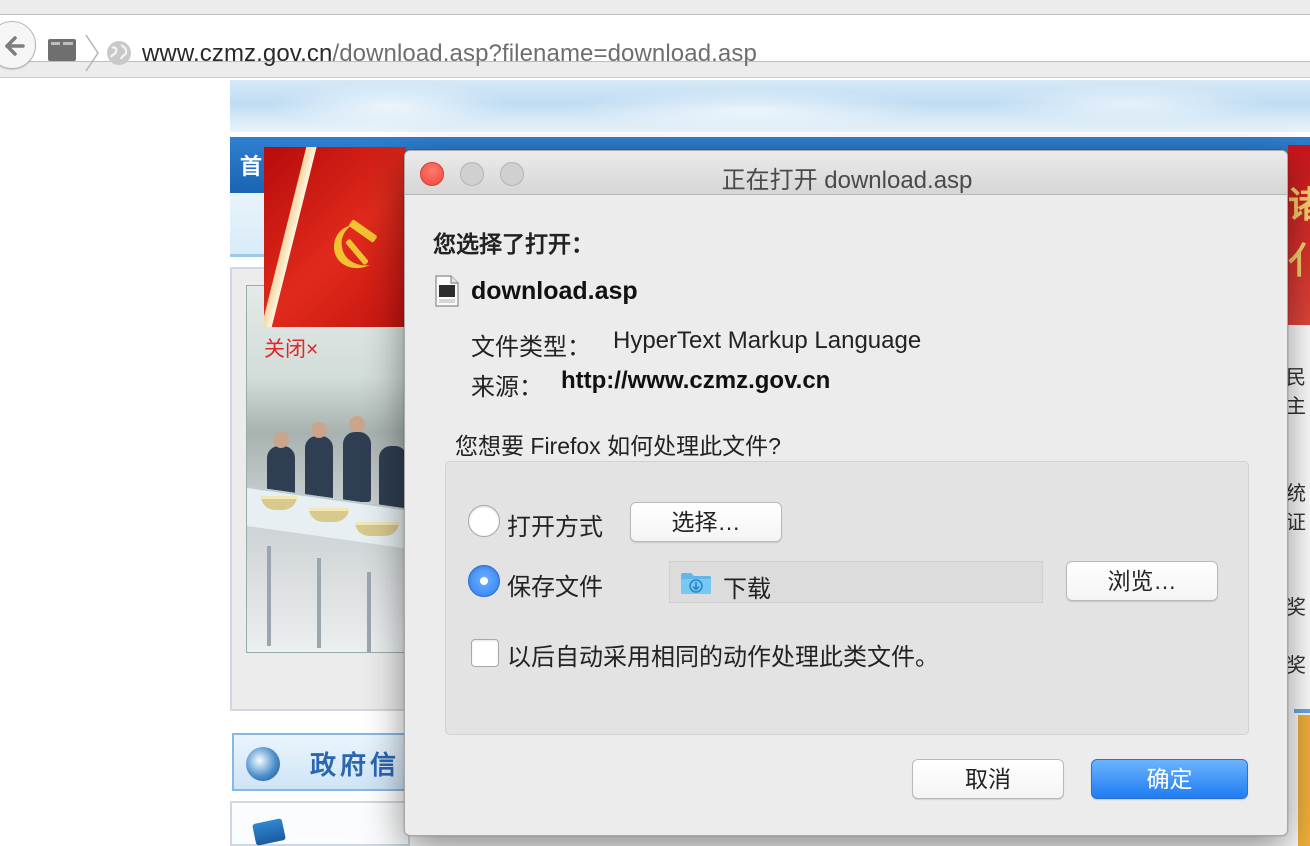 This screenshot has width=1310, height=846. I want to click on right-edge-text: 统证, so click(1298, 506).